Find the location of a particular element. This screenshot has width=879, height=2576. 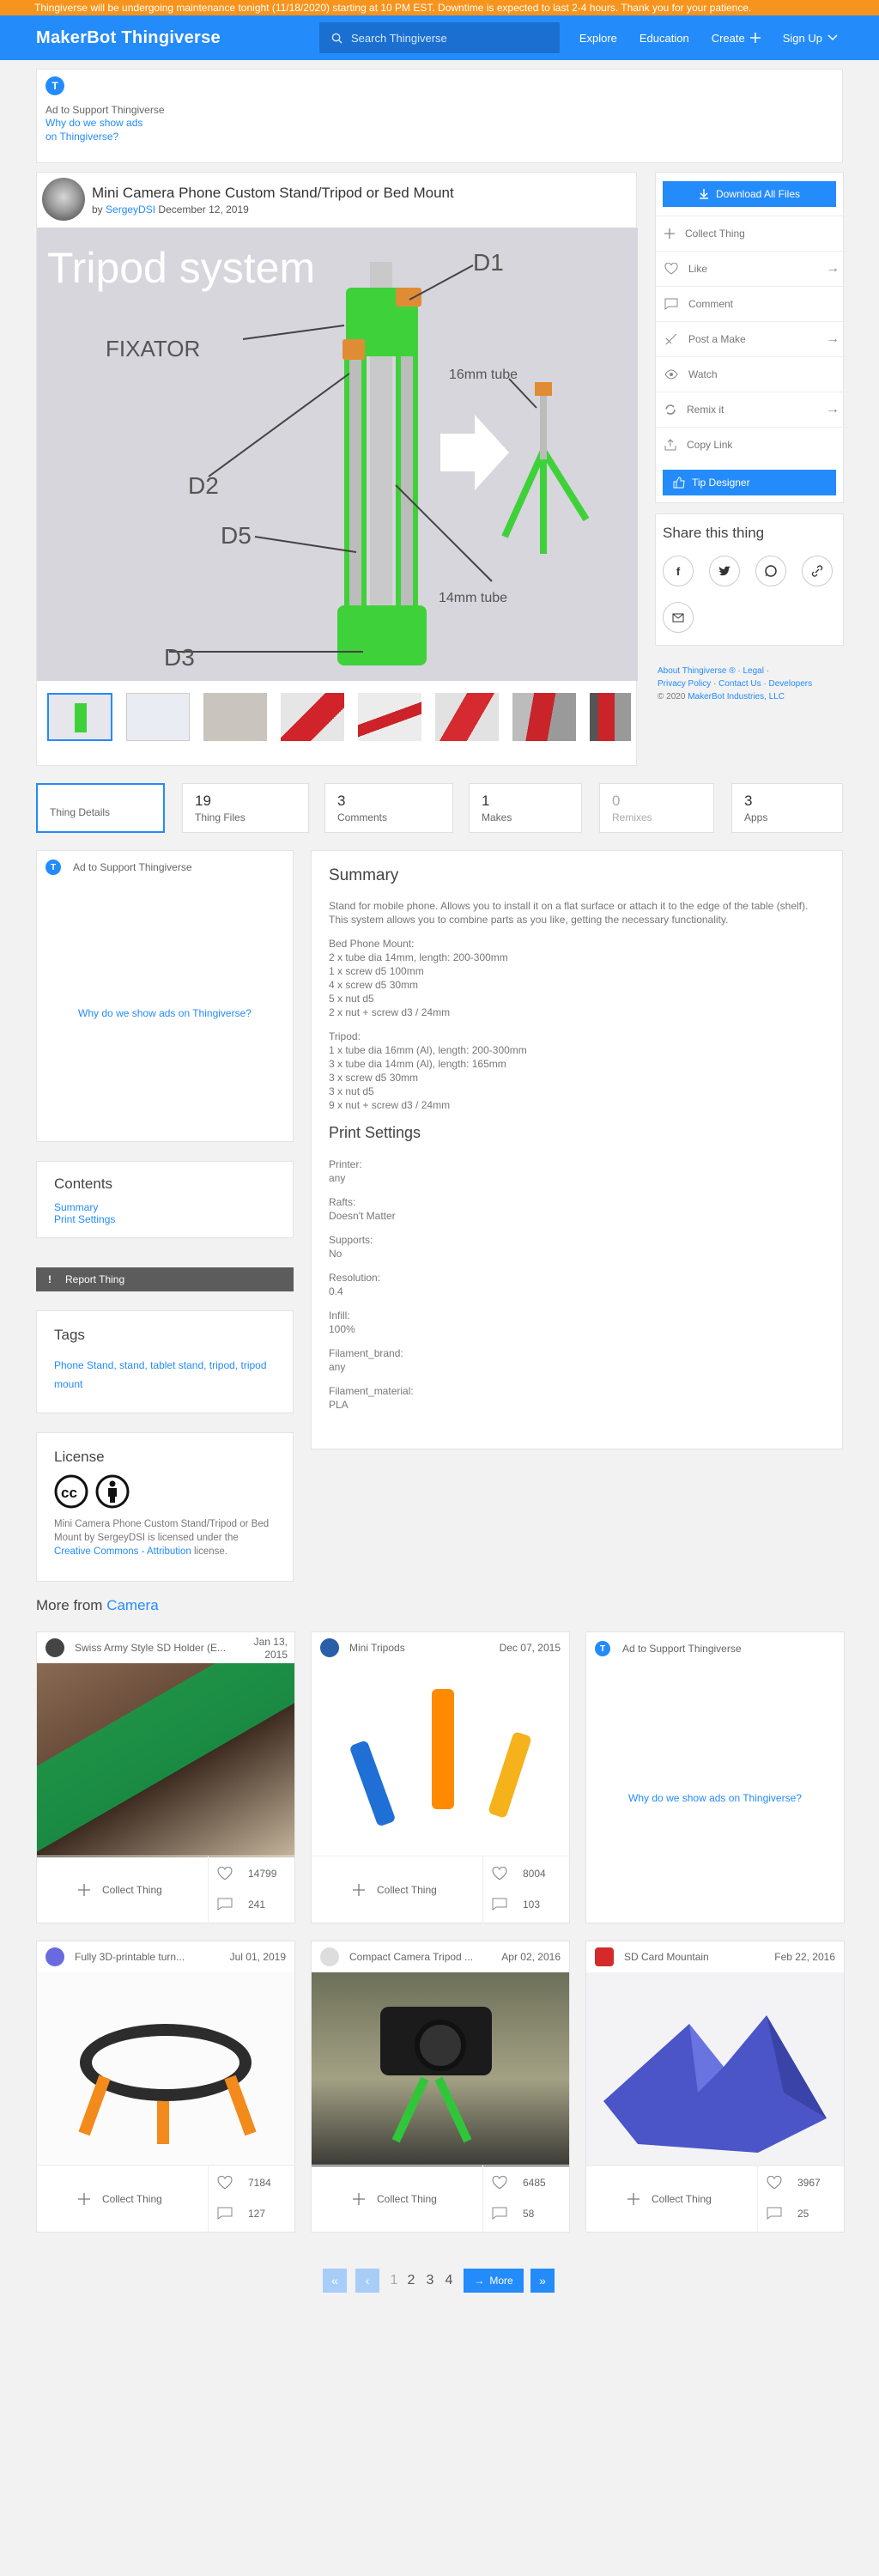

page-4: 4 is located at coordinates (449, 2281).